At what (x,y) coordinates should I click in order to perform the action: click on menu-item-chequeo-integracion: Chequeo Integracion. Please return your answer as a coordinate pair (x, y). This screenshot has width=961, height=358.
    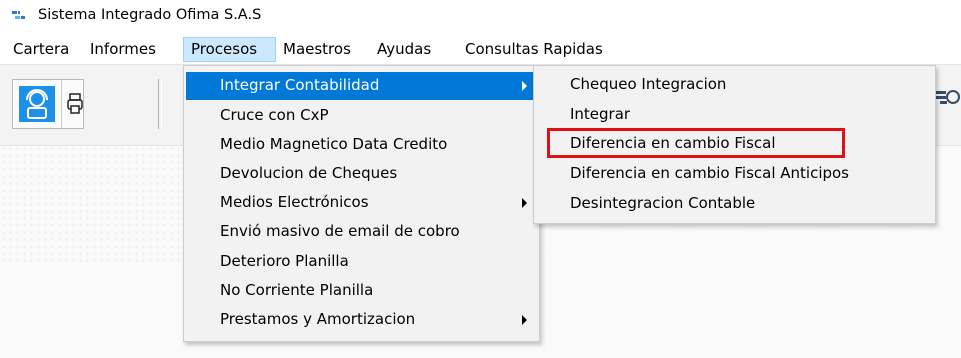
    Looking at the image, I should click on (734, 85).